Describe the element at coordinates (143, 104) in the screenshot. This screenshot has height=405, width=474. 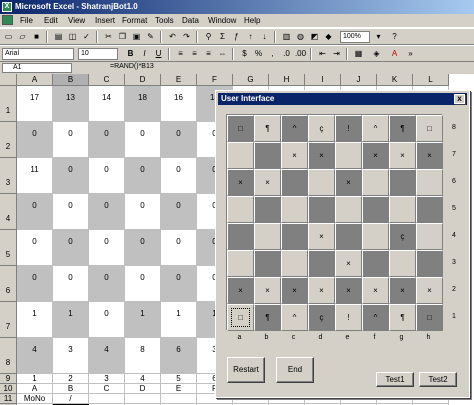
I see `sheet-cell: 18` at that location.